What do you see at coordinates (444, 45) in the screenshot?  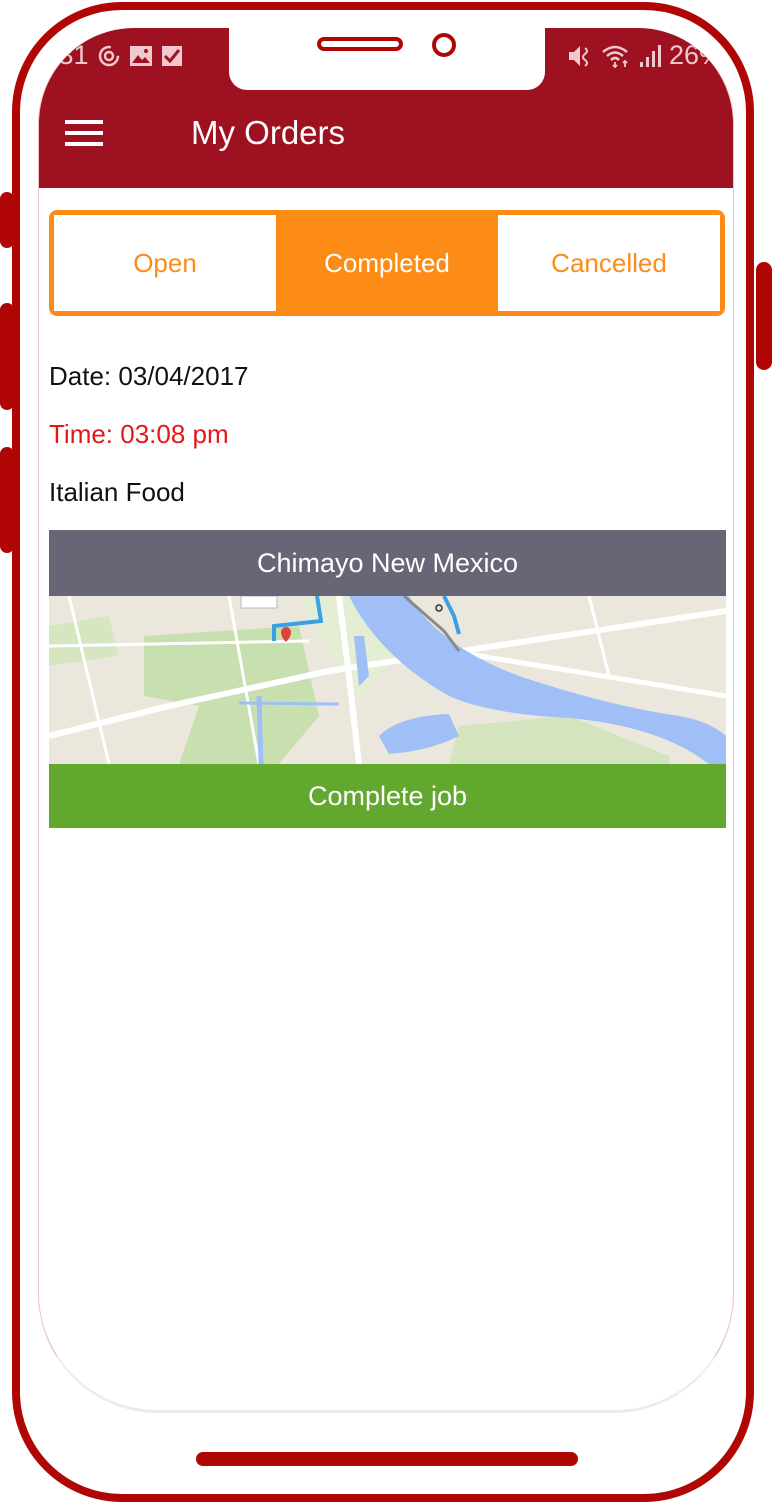 I see `front-camera` at bounding box center [444, 45].